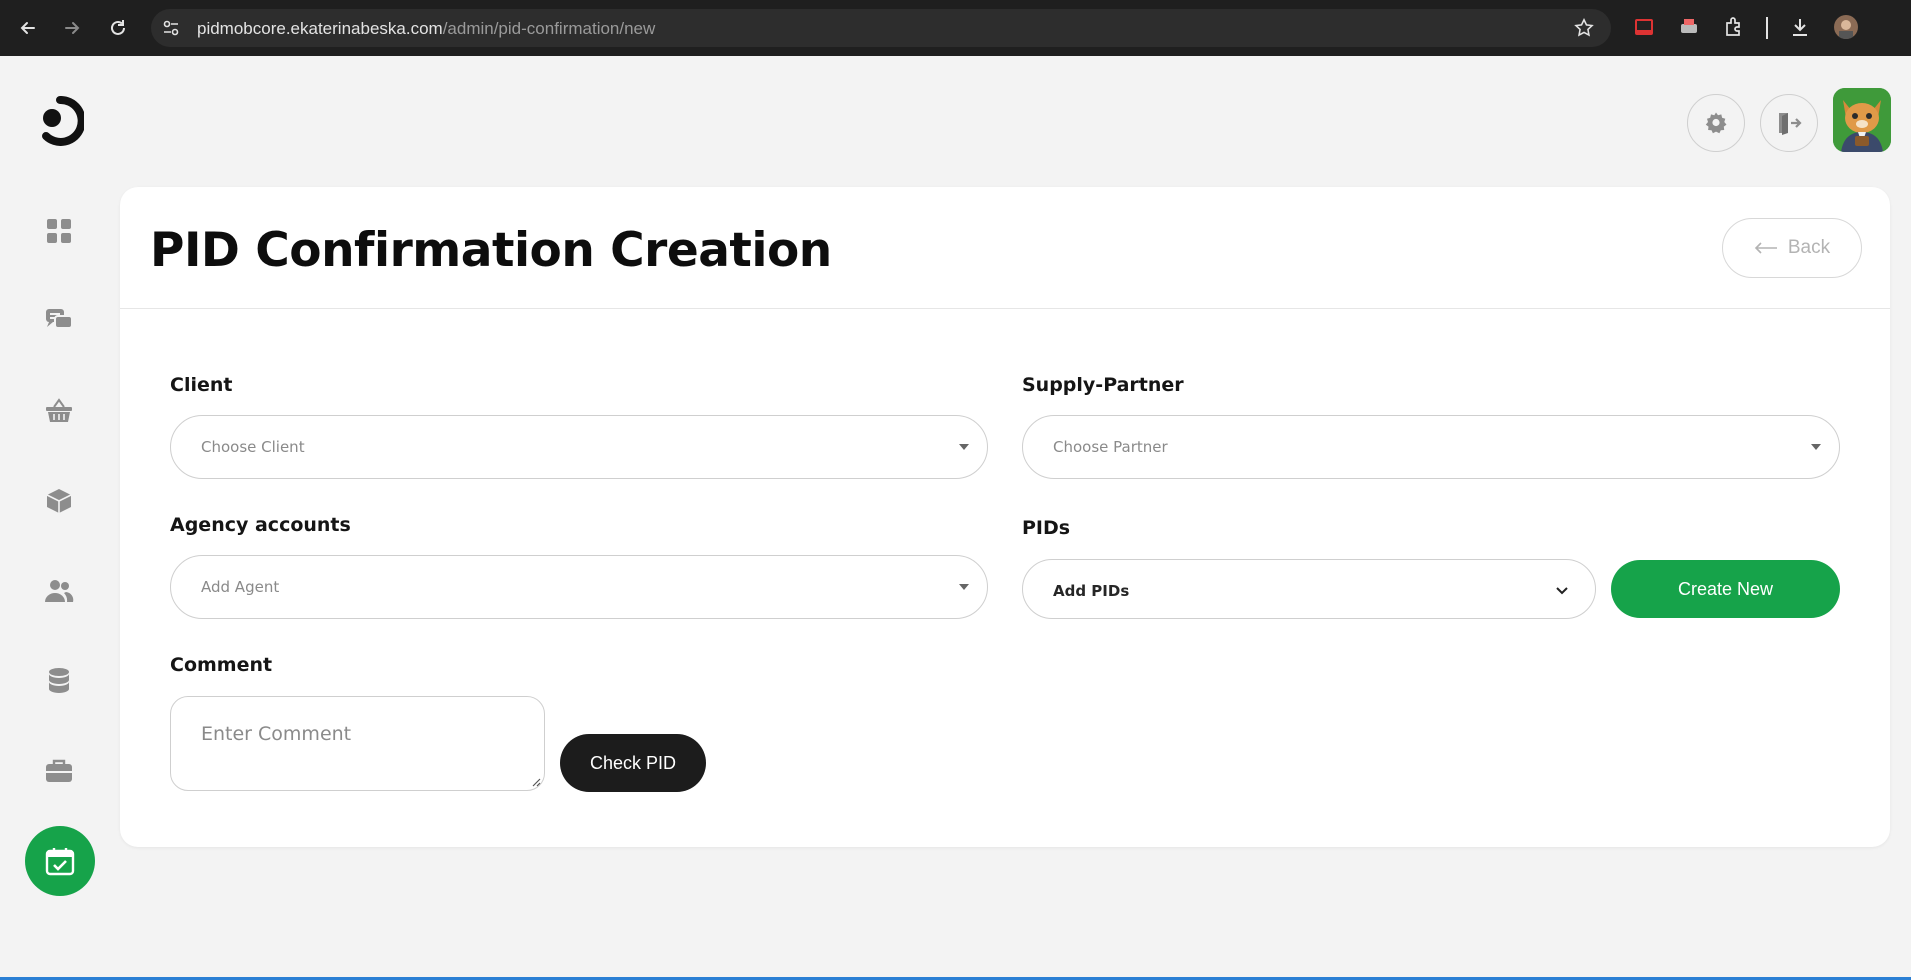 This screenshot has height=980, width=1911. Describe the element at coordinates (1767, 28) in the screenshot. I see `toolbar-divider` at that location.